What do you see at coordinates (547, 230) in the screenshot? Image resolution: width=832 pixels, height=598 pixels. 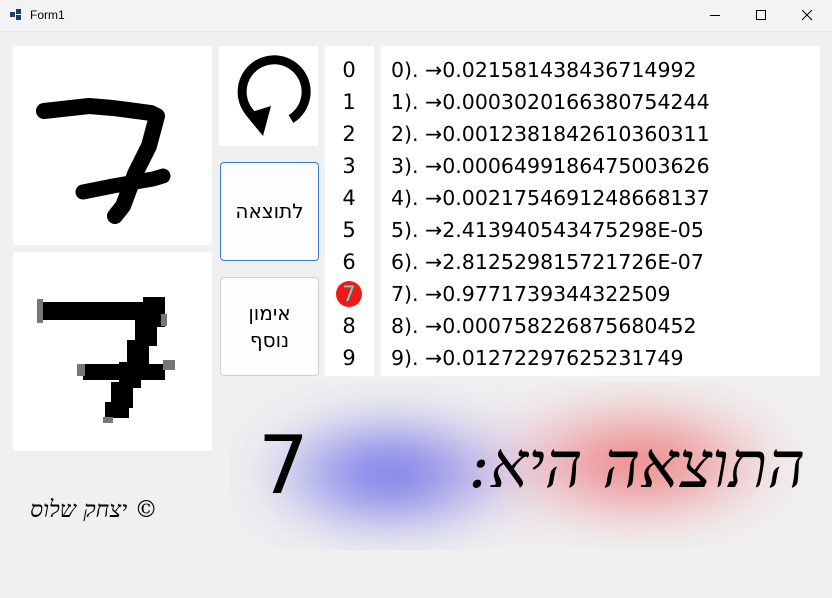 I see `probability-row: 5). →2.413940543475298E-05` at bounding box center [547, 230].